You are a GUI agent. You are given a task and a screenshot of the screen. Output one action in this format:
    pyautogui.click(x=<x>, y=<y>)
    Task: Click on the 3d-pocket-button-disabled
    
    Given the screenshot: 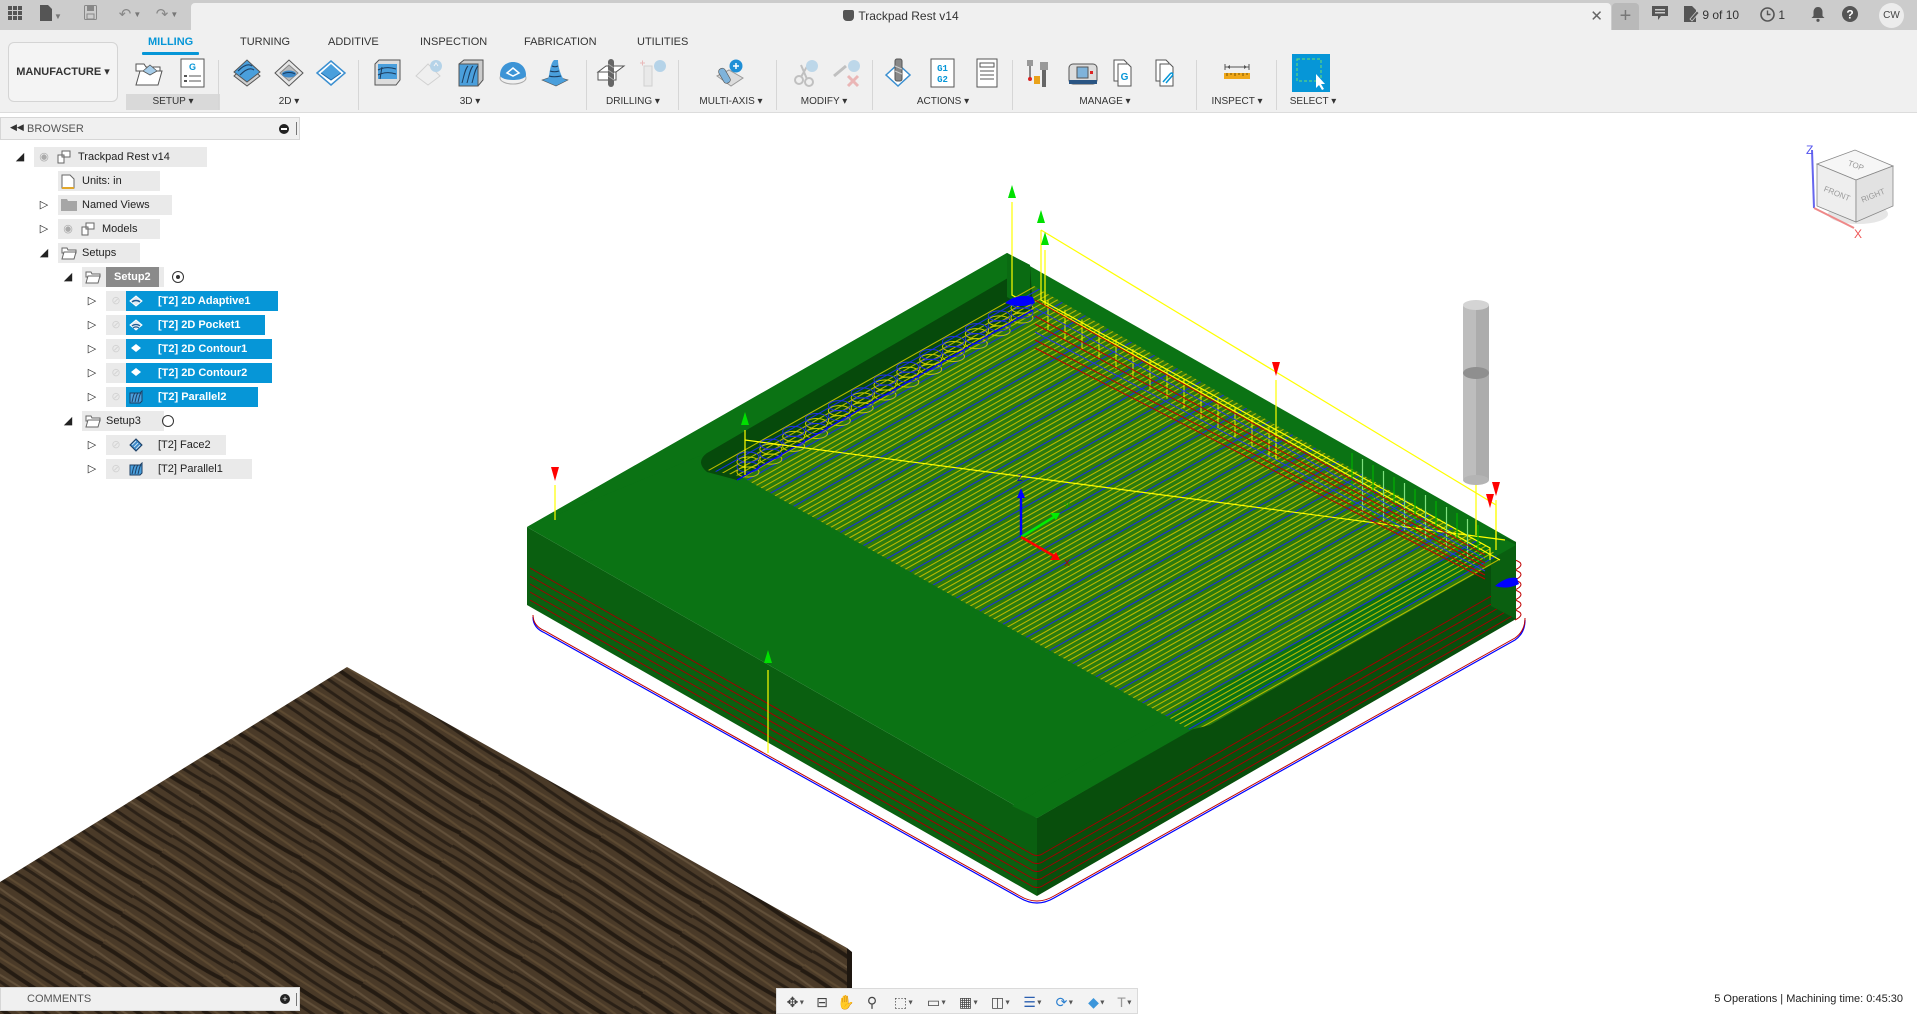 What is the action you would take?
    pyautogui.click(x=429, y=73)
    